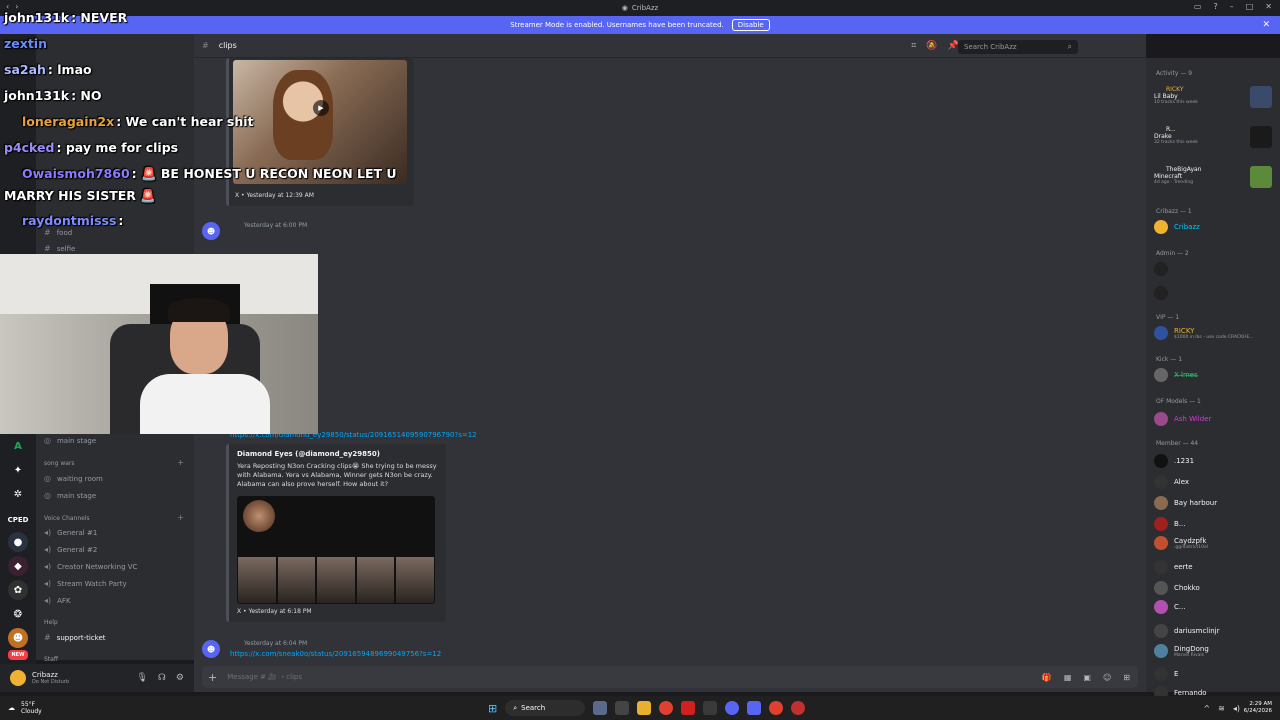 The width and height of the screenshot is (1280, 720). Describe the element at coordinates (59, 463) in the screenshot. I see `category-song-wars: song wars` at that location.